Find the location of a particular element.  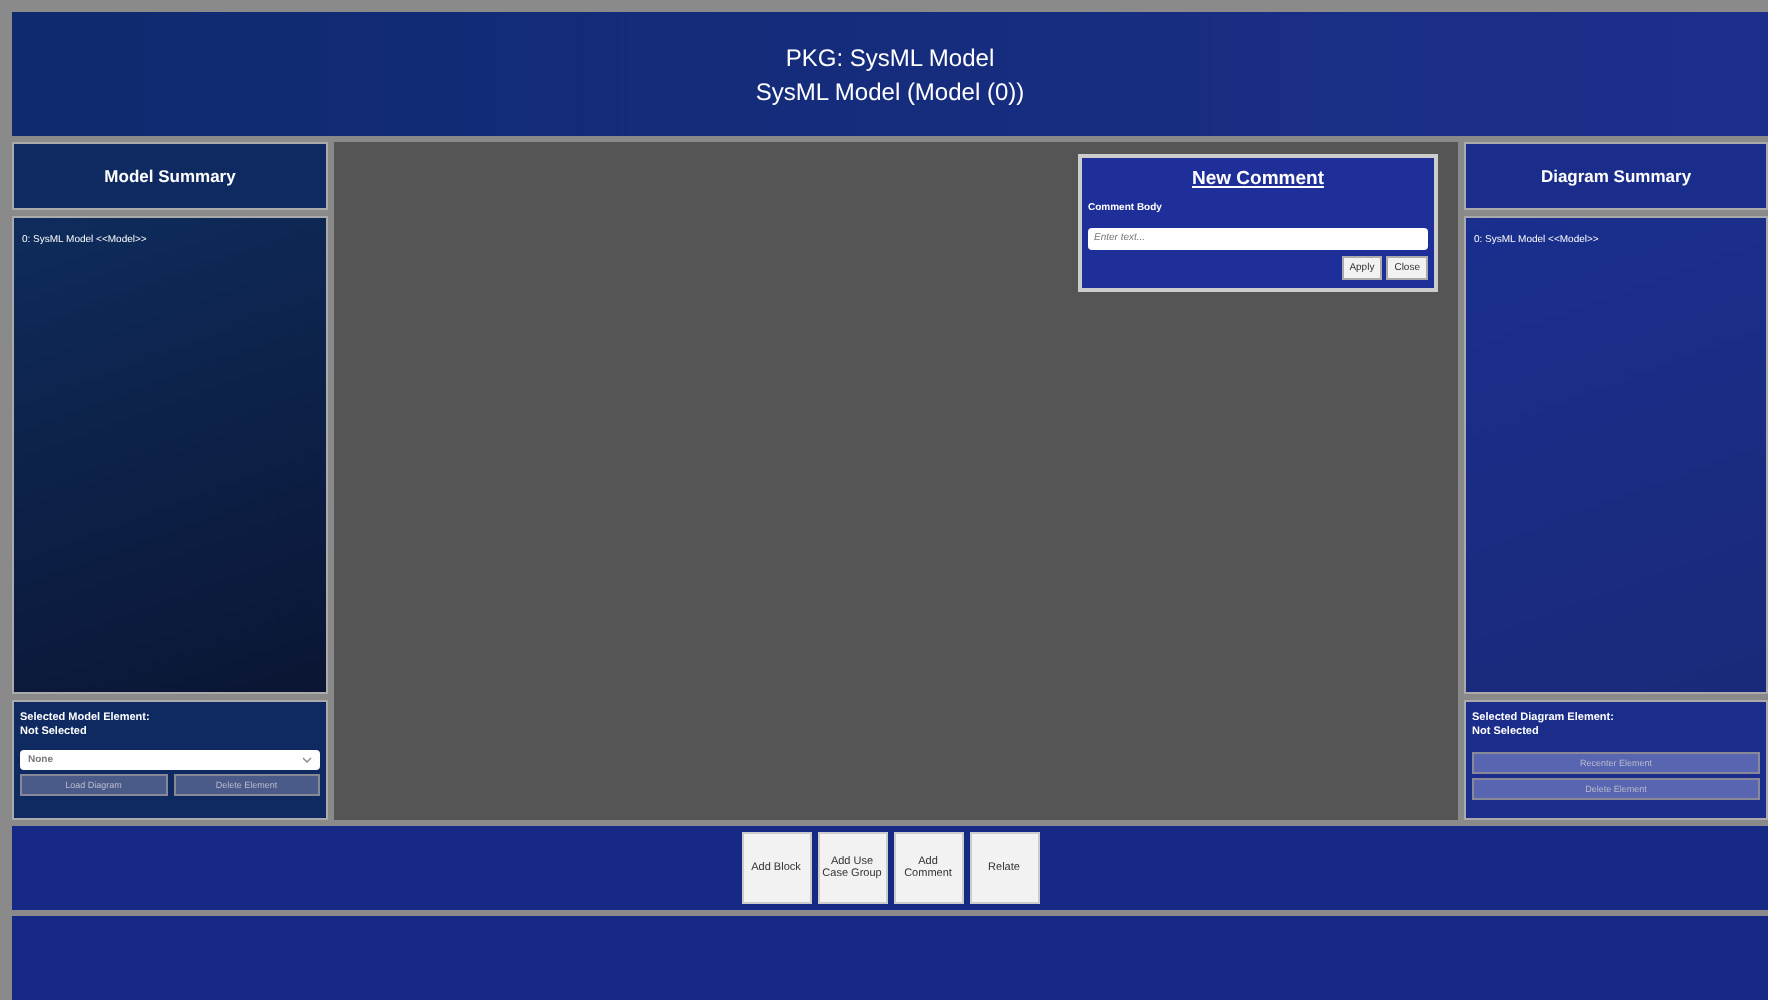

package-title: PKG: SysML Model is located at coordinates (890, 57).